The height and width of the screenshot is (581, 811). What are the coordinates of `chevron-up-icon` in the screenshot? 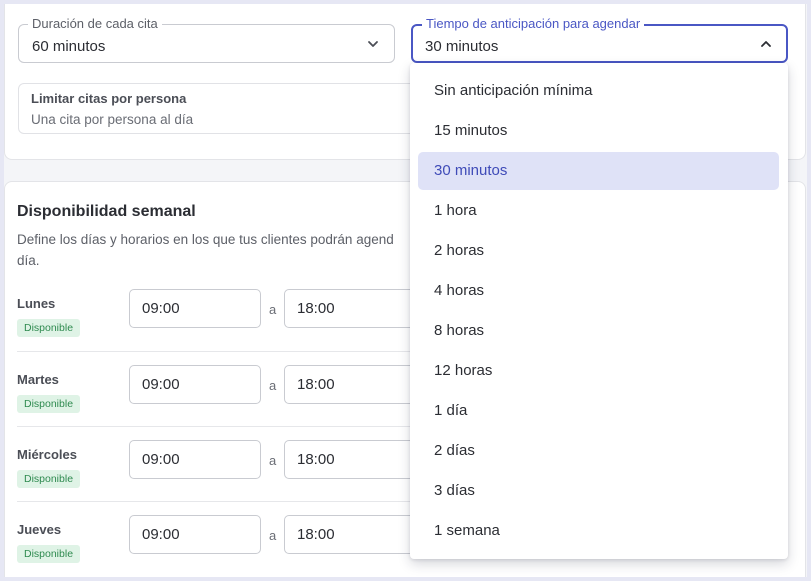 It's located at (766, 44).